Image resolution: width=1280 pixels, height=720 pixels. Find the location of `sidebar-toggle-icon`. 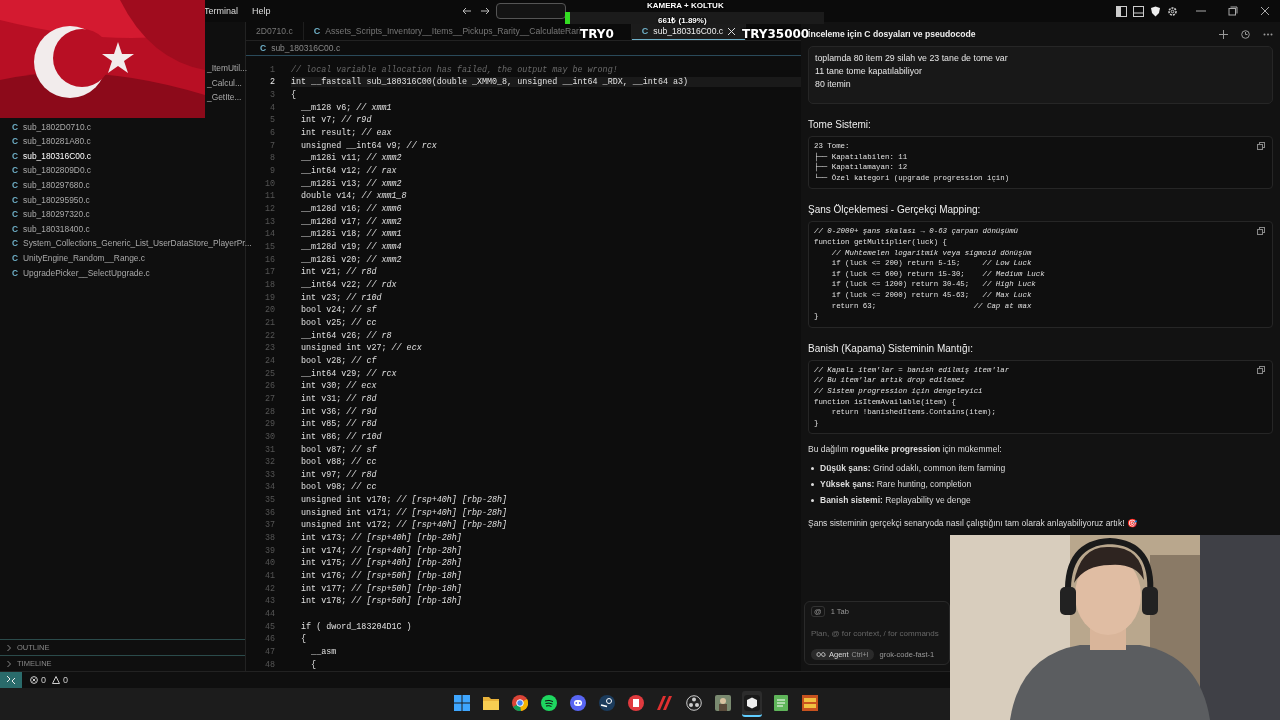

sidebar-toggle-icon is located at coordinates (1121, 11).